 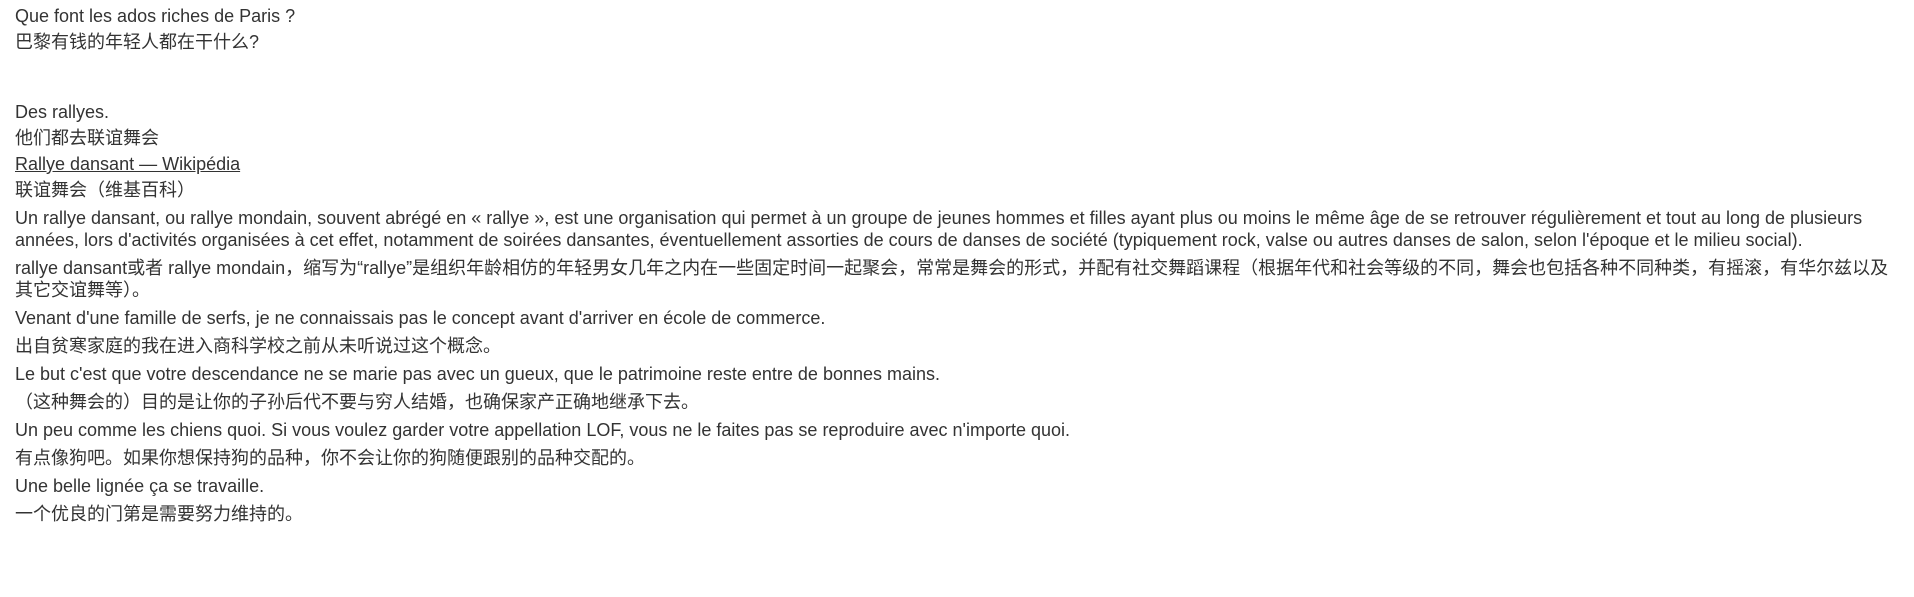 I want to click on lineage-french: Une belle lignée ça se travaille., so click(x=140, y=486).